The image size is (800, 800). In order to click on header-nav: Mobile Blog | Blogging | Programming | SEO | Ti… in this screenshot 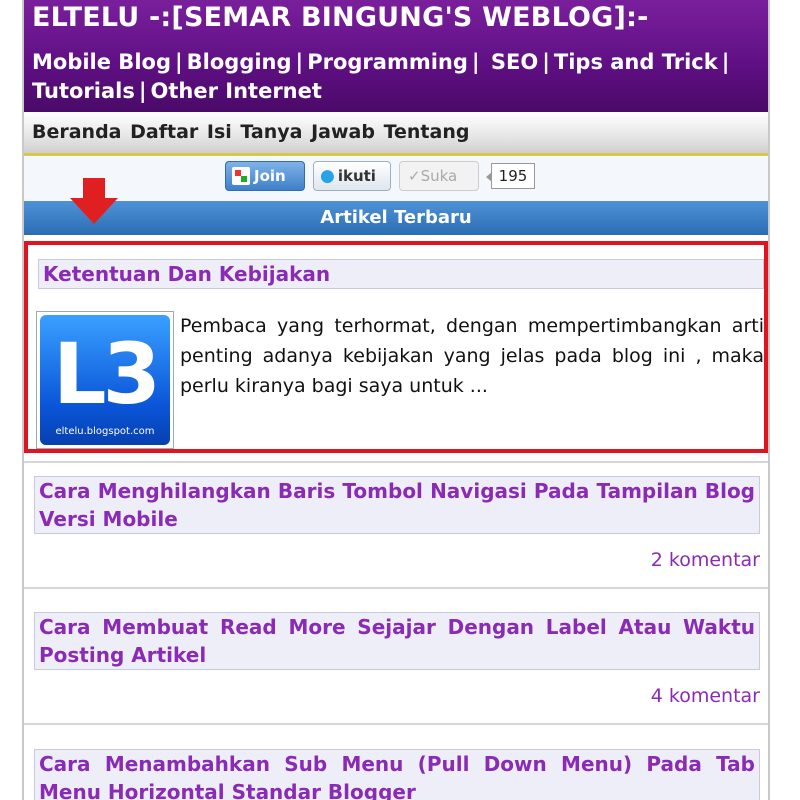, I will do `click(398, 77)`.